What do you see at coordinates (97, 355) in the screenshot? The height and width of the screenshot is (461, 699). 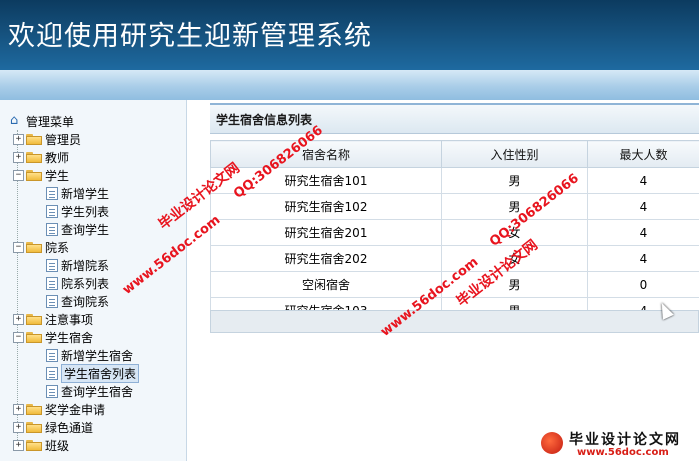 I see `sidebar-item-label: 新增学生宿舍` at bounding box center [97, 355].